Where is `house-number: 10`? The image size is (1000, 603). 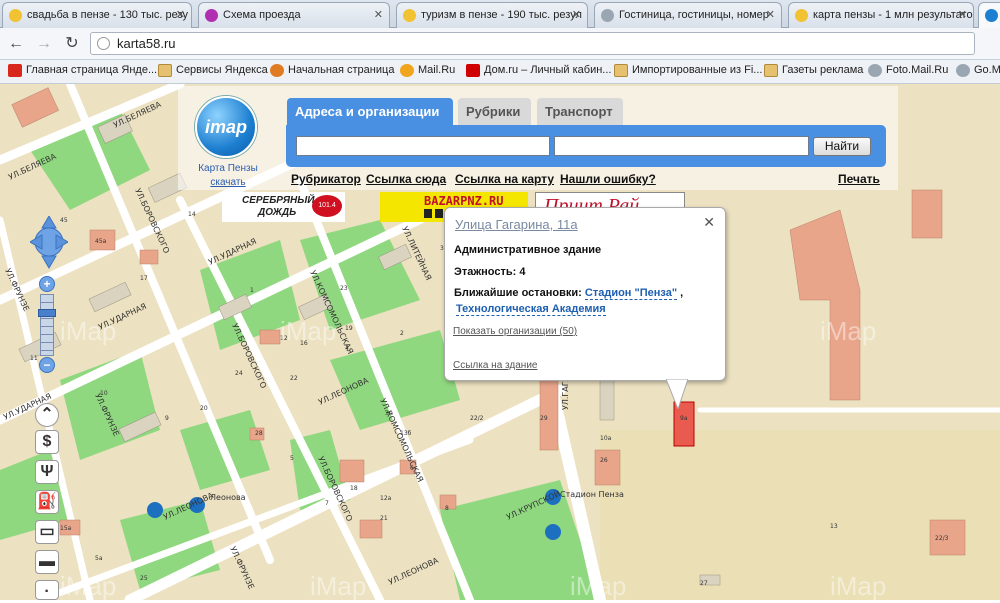 house-number: 10 is located at coordinates (104, 393).